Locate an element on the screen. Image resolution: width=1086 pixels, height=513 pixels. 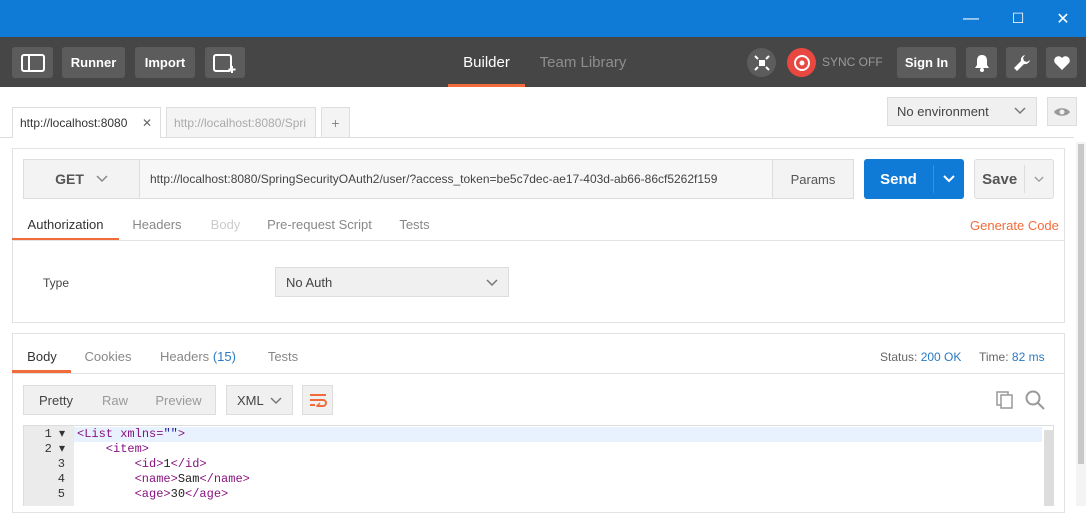
auth-type-value: No Auth is located at coordinates (309, 282).